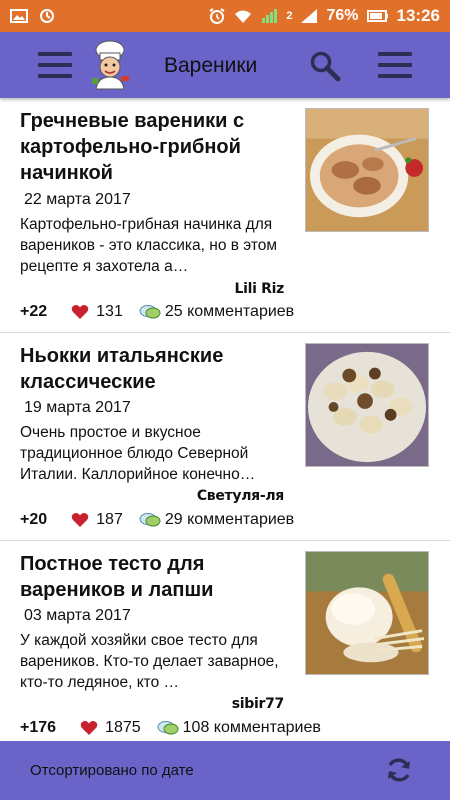 This screenshot has height=800, width=450. Describe the element at coordinates (325, 66) in the screenshot. I see `search-icon` at that location.